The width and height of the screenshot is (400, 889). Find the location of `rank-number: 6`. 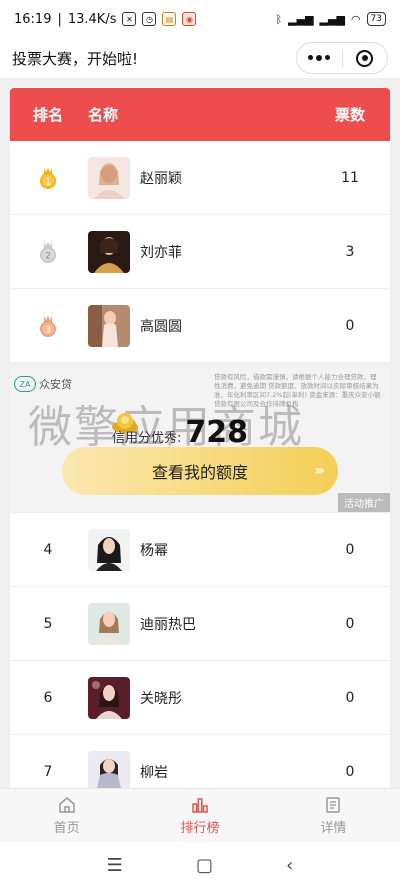

rank-number: 6 is located at coordinates (48, 697).